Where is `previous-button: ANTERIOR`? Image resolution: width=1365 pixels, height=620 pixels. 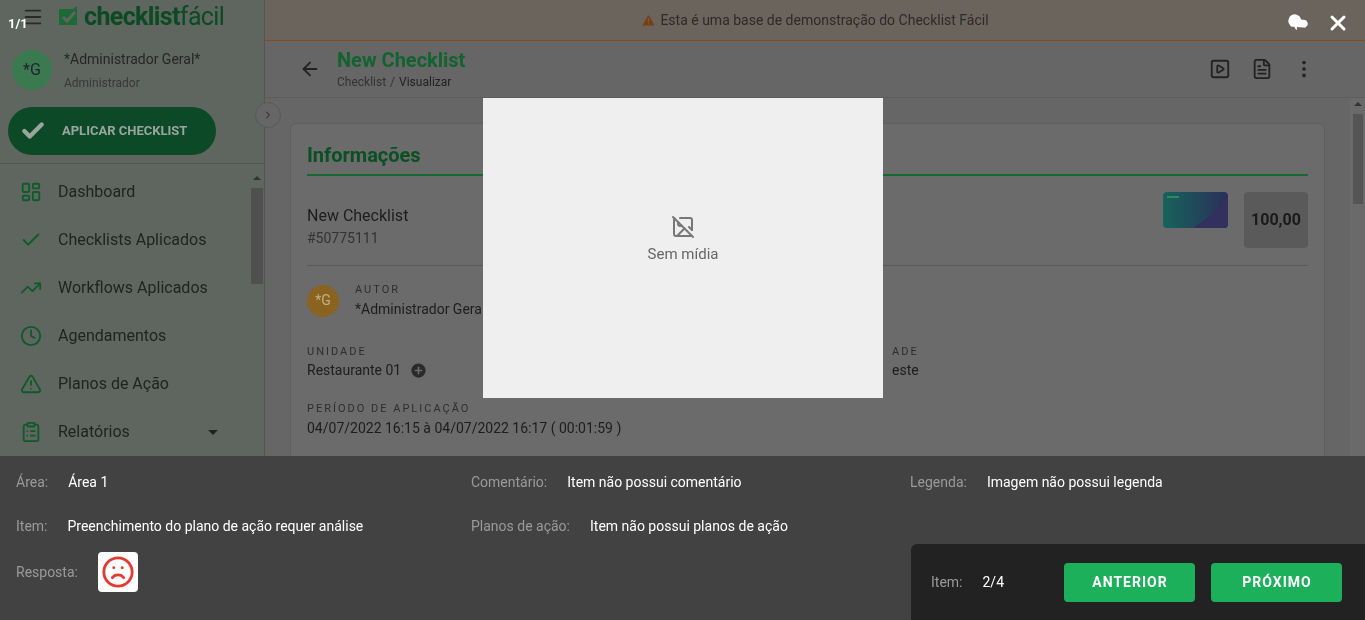
previous-button: ANTERIOR is located at coordinates (1130, 582).